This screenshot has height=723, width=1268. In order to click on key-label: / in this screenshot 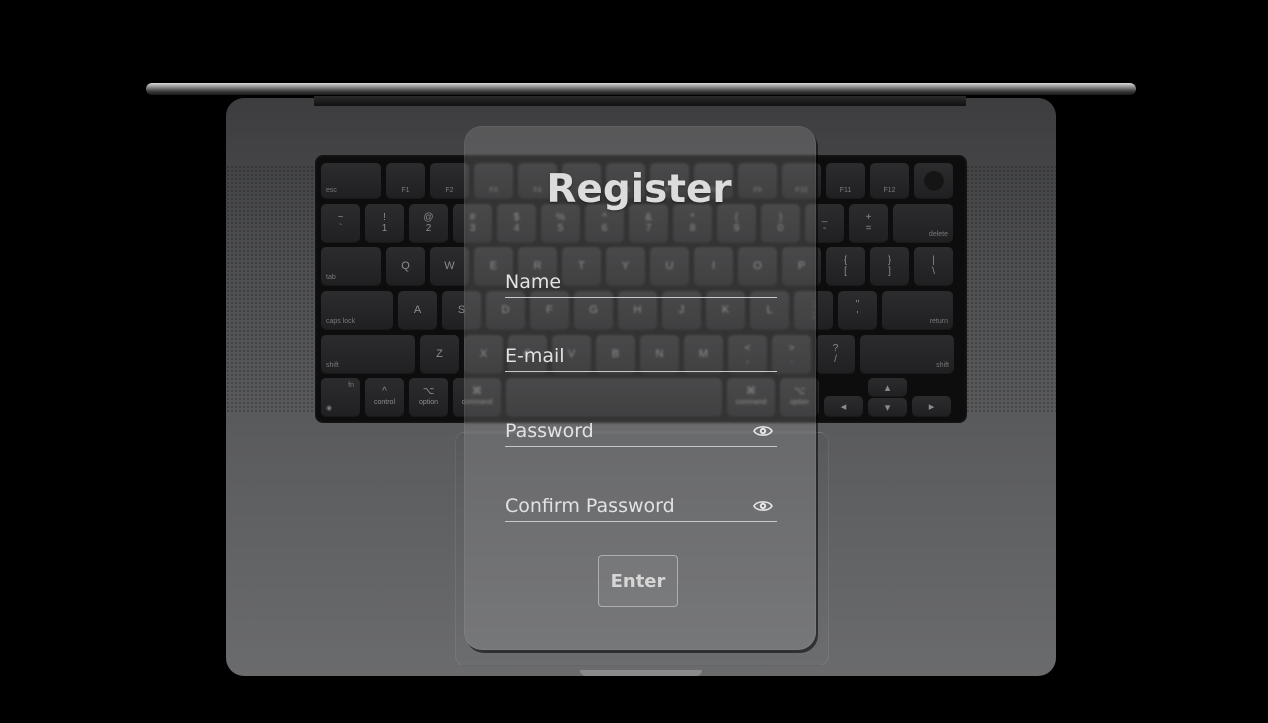, I will do `click(835, 359)`.